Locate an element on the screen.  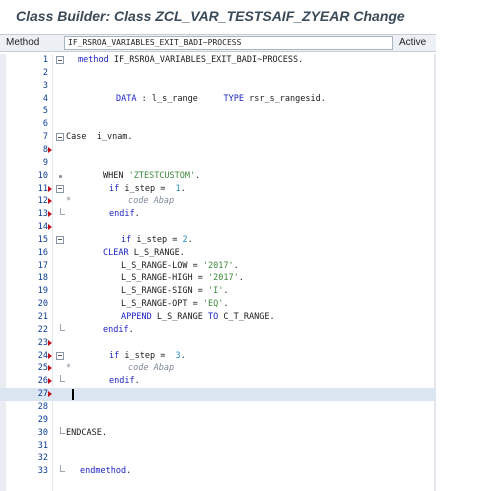
code-text: APPEND L_S_RANGE TO C_T_RANGE. is located at coordinates (198, 317).